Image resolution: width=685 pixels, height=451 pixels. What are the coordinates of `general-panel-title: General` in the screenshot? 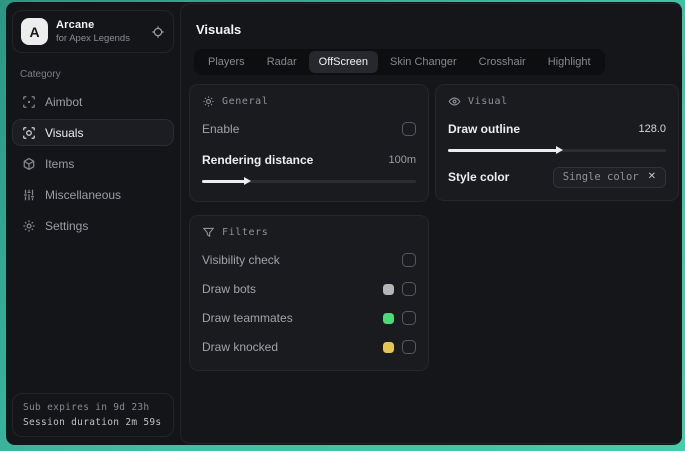 It's located at (245, 101).